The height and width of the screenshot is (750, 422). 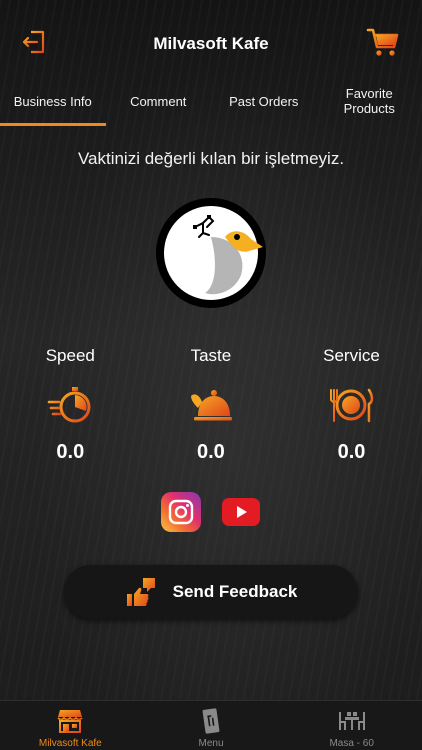 I want to click on nav-item-table: Masa - 60, so click(x=351, y=725).